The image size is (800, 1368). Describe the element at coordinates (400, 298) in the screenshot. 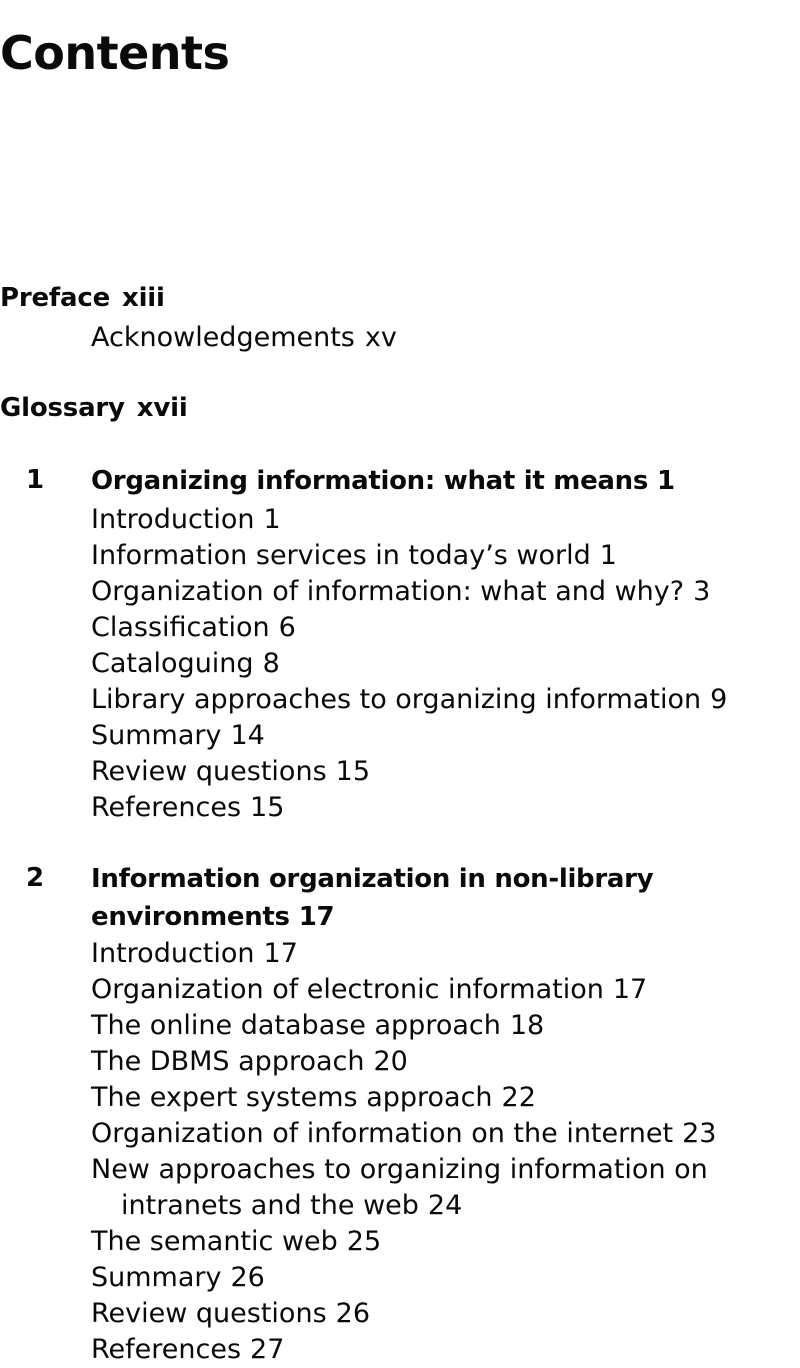

I see `toc-entry-preface: Preface xiii` at that location.